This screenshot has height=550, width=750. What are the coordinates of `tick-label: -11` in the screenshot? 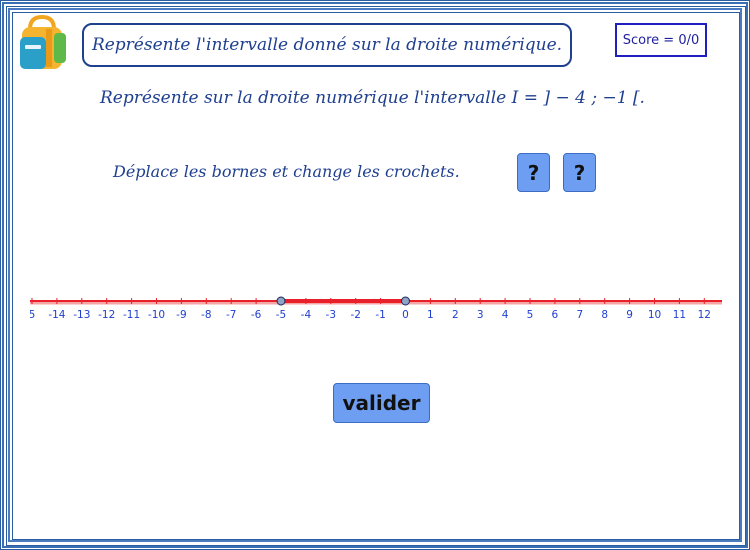 It's located at (131, 315).